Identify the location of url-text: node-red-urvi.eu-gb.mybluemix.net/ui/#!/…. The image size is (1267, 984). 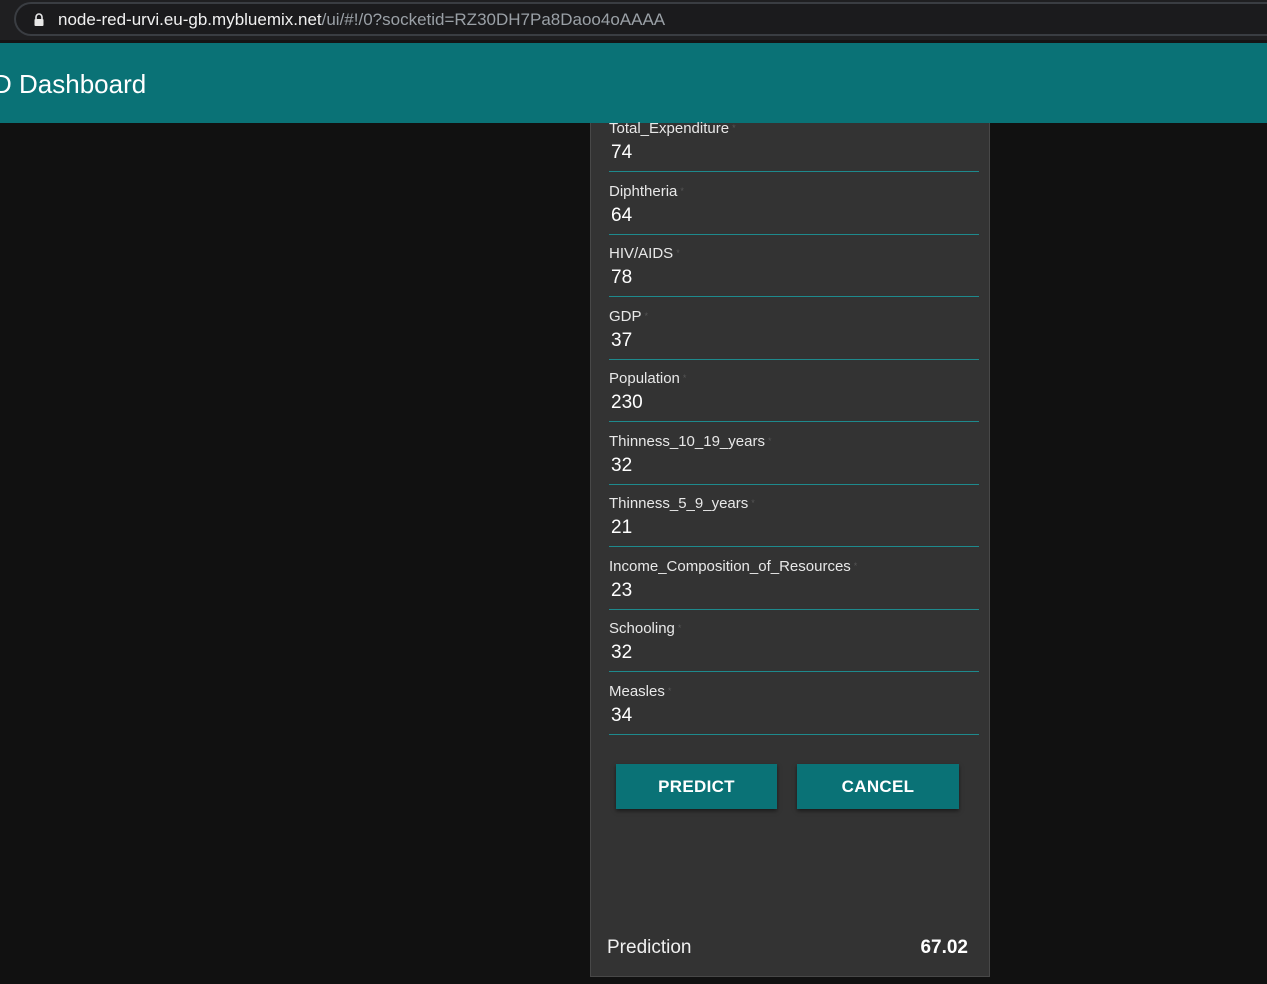
(361, 20).